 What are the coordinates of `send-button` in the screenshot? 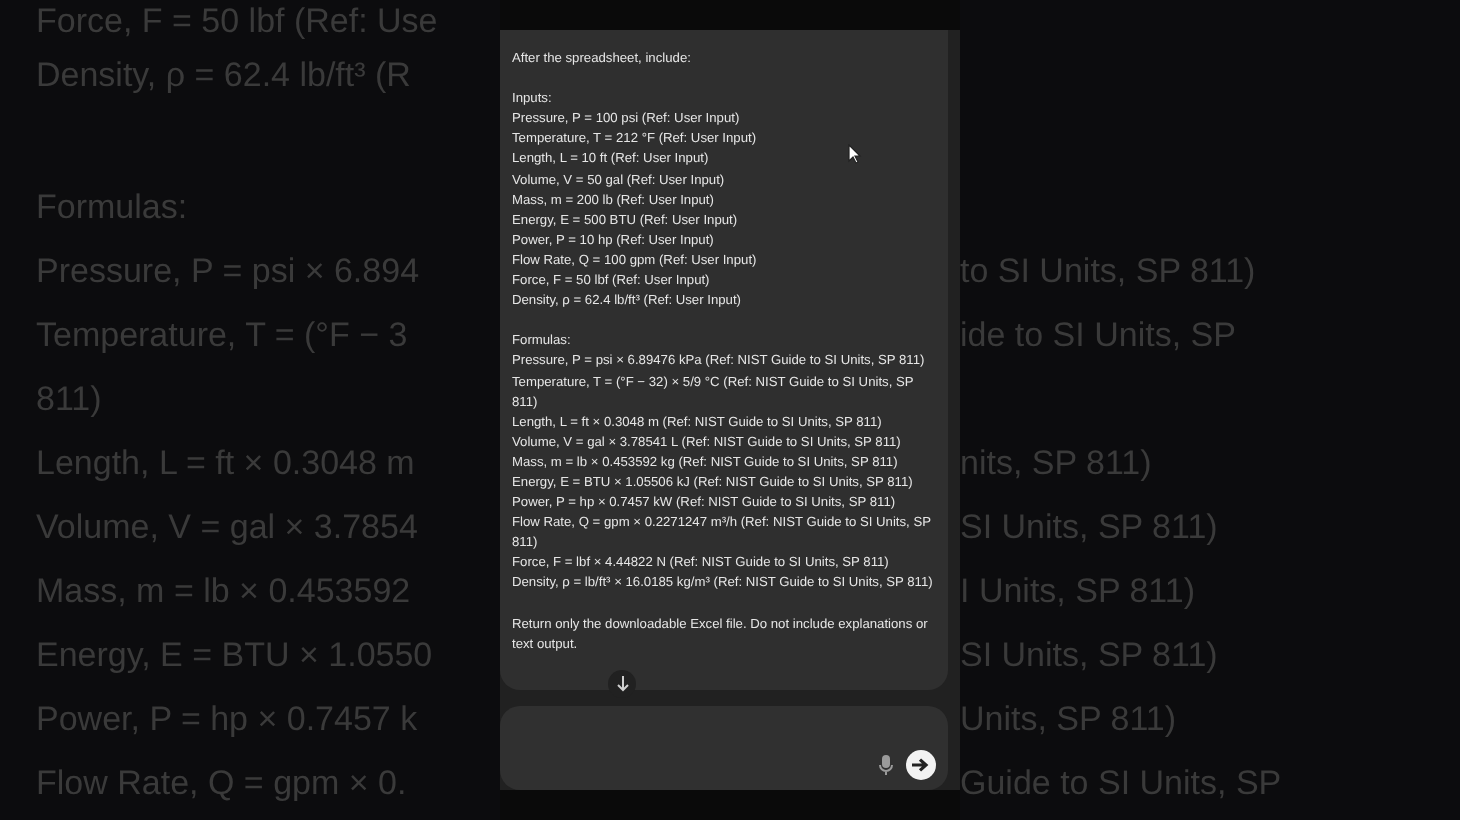 It's located at (921, 765).